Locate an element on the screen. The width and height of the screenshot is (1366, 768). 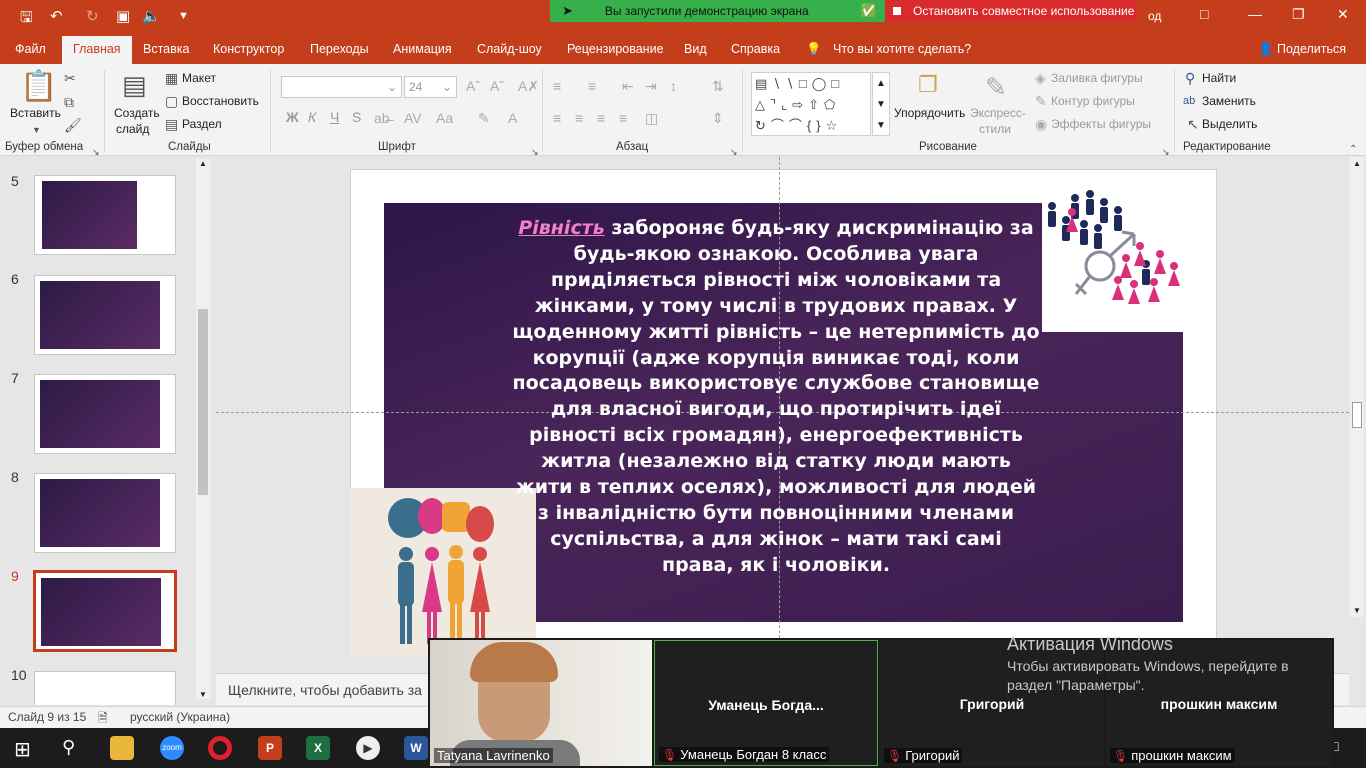
tab-transitions: Переходы is located at coordinates (339, 49).